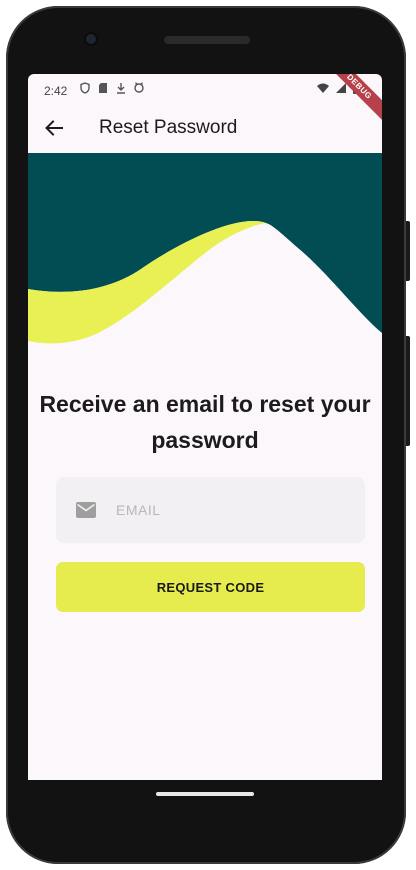 The image size is (416, 870). I want to click on cat-icon, so click(139, 88).